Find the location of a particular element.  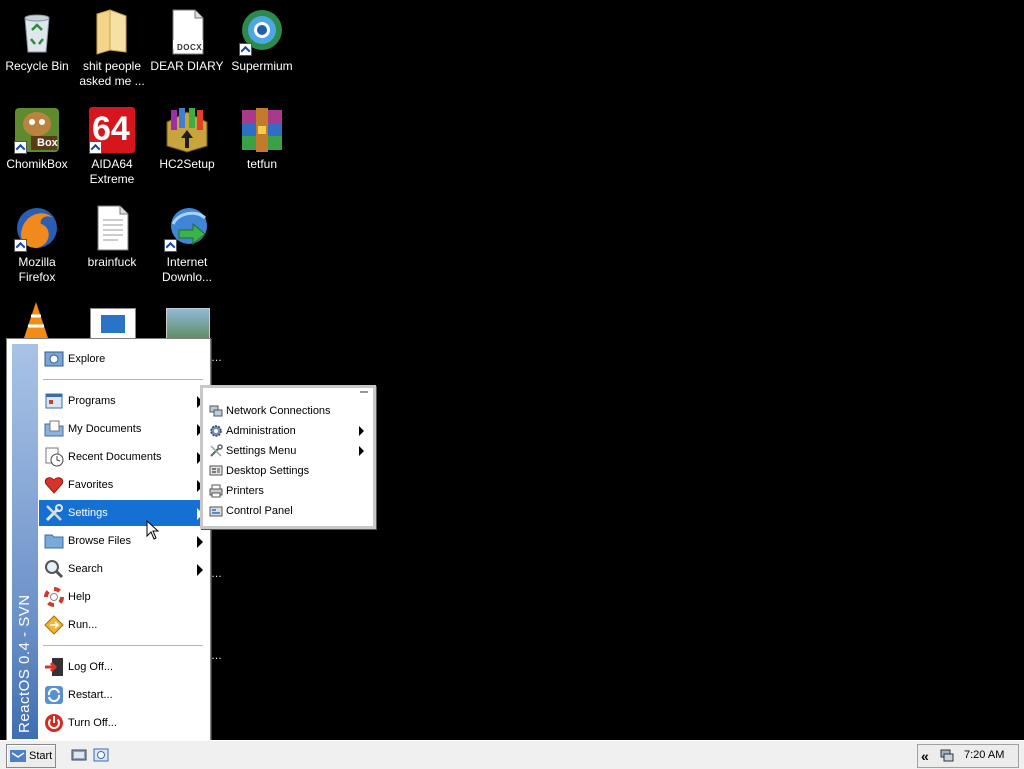

desktop-icon-label: HC2Setup is located at coordinates (187, 164).